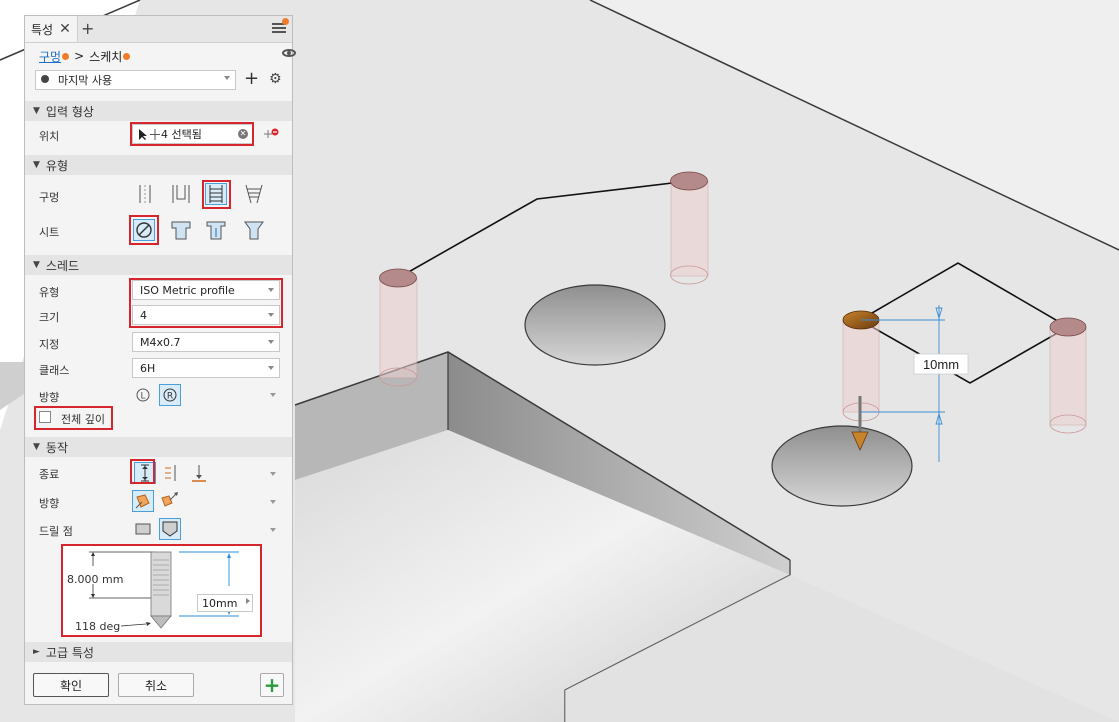 The width and height of the screenshot is (1119, 722). What do you see at coordinates (254, 230) in the screenshot?
I see `countersink-button` at bounding box center [254, 230].